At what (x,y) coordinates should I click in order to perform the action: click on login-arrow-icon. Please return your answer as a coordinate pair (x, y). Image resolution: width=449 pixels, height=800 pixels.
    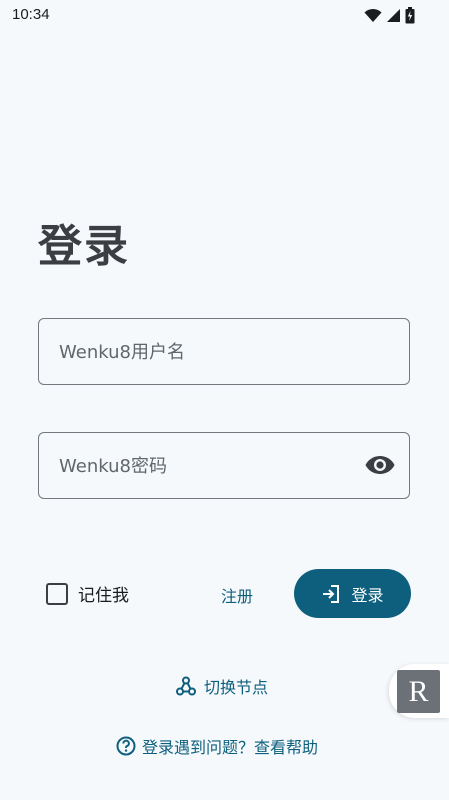
    Looking at the image, I should click on (331, 593).